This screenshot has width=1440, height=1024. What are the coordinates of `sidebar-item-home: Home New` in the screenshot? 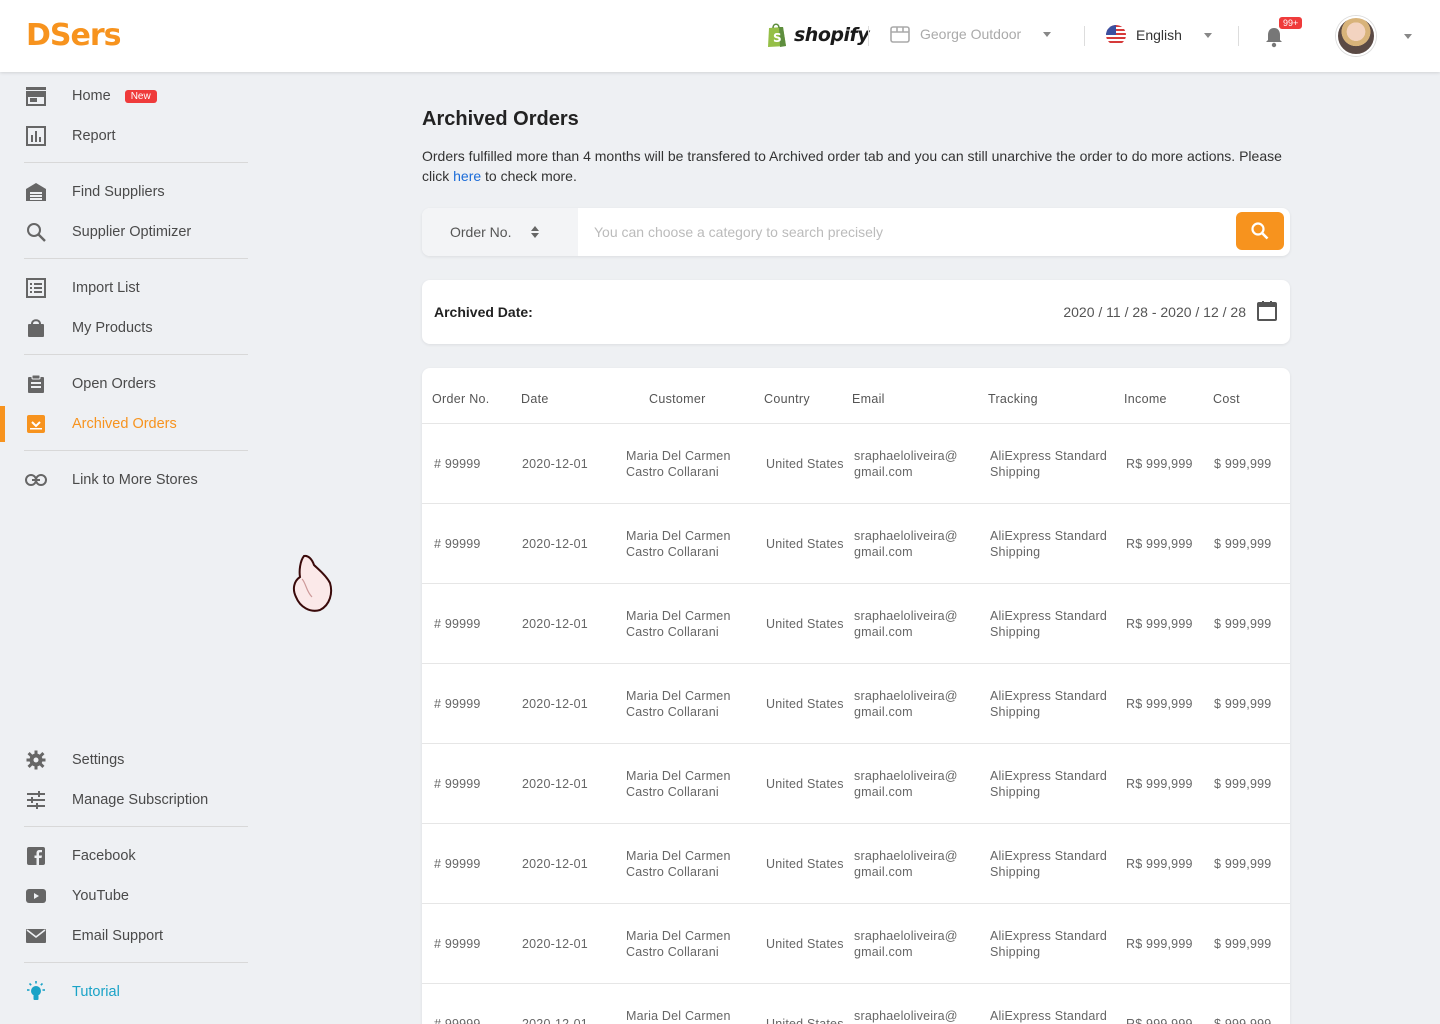 It's located at (125, 96).